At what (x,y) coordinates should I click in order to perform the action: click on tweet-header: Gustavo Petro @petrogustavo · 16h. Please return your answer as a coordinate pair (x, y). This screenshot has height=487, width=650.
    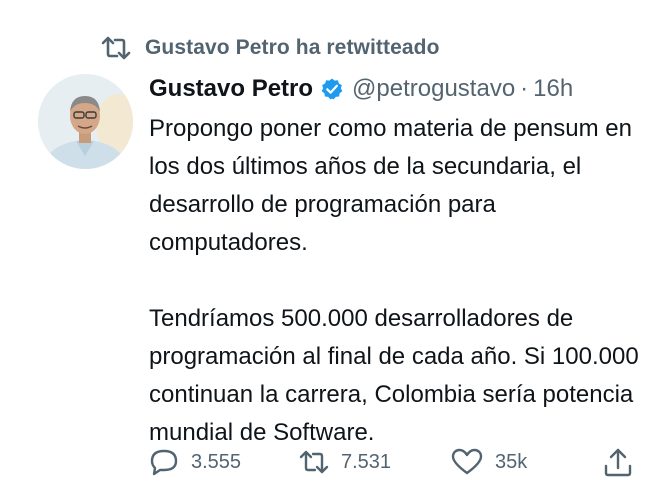
    Looking at the image, I should click on (399, 89).